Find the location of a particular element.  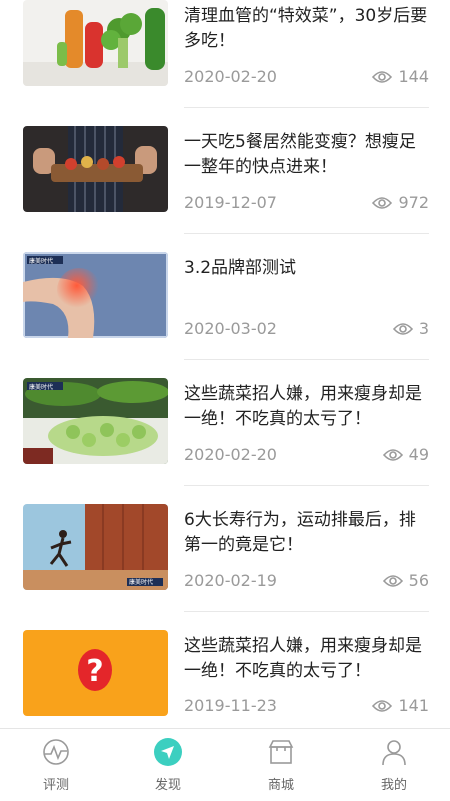

article-date: 2019-11-23 is located at coordinates (230, 705).